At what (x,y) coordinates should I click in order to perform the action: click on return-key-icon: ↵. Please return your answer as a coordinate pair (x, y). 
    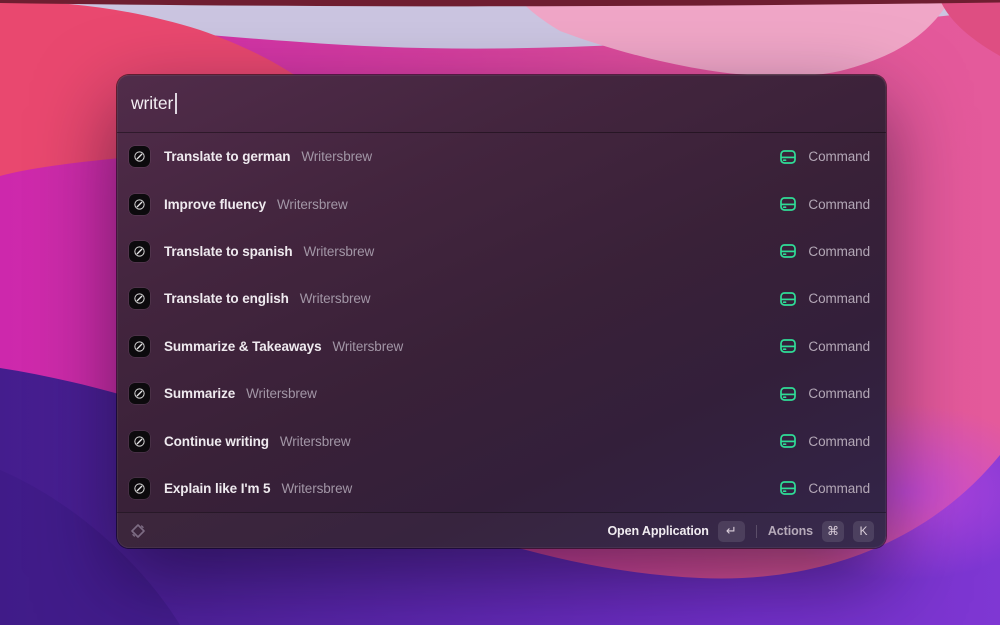
    Looking at the image, I should click on (731, 531).